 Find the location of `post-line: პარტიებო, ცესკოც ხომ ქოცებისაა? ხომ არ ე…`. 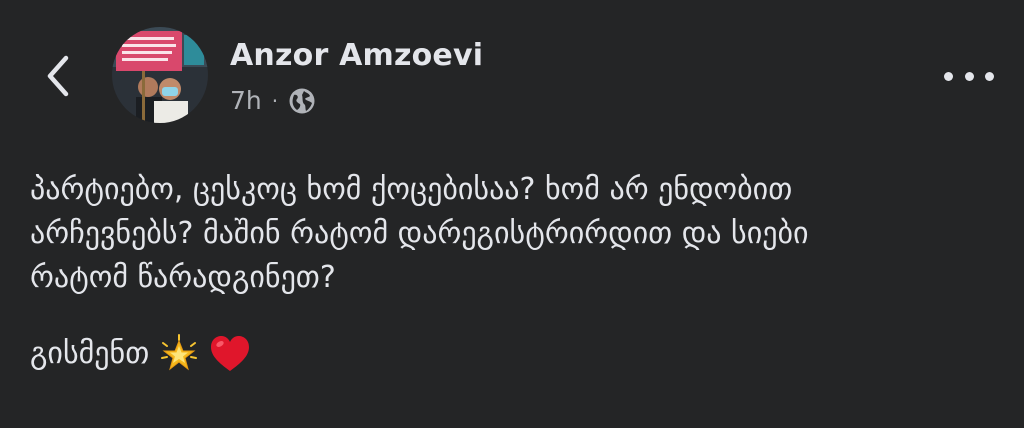

post-line: პარტიებო, ცესკოც ხომ ქოცებისაა? ხომ არ ე… is located at coordinates (411, 189).